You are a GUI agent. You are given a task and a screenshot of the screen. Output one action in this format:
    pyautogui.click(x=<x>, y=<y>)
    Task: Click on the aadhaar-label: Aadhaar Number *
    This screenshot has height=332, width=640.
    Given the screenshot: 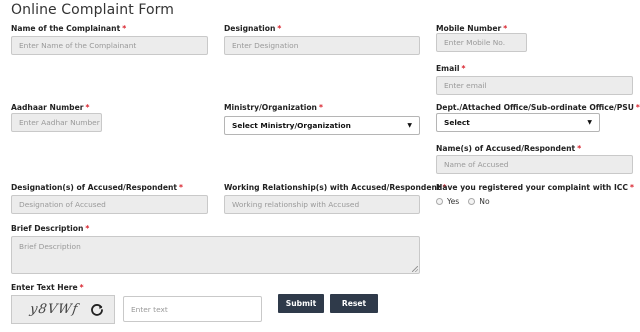 What is the action you would take?
    pyautogui.click(x=50, y=107)
    